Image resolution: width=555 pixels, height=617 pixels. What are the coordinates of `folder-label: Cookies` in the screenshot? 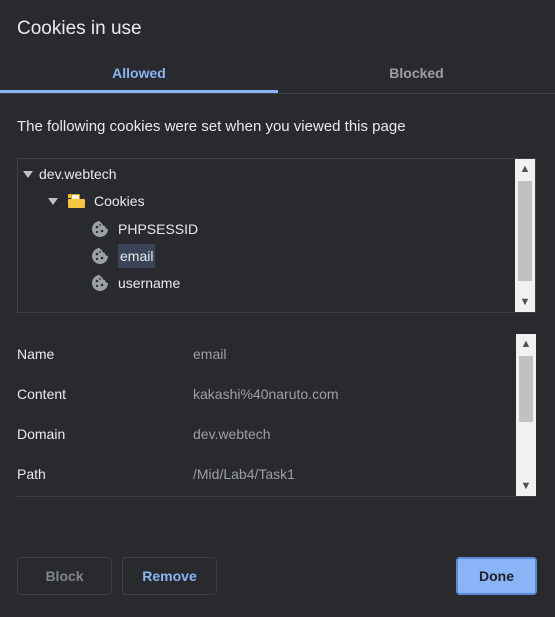 It's located at (119, 201).